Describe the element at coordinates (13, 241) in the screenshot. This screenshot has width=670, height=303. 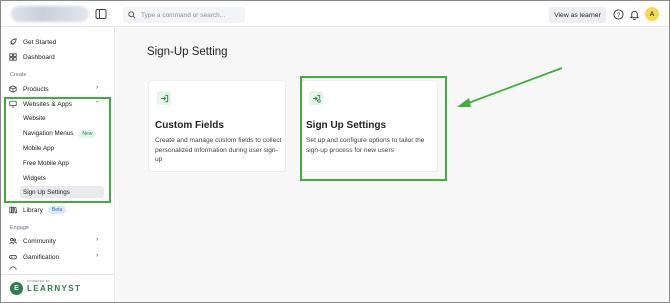
I see `users-icon` at that location.